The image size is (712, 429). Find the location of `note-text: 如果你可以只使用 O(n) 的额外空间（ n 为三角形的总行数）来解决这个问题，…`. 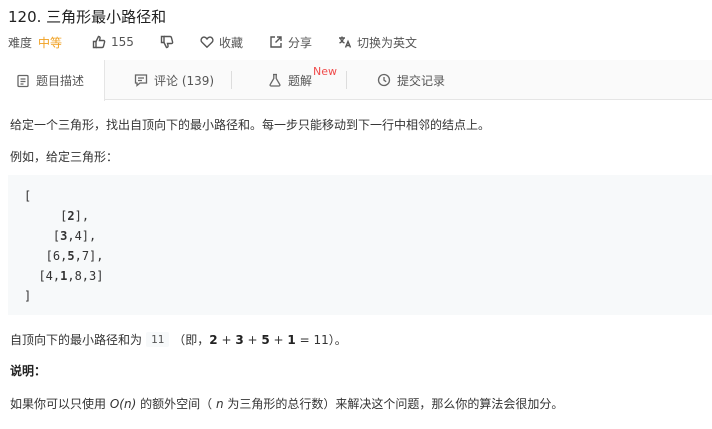

note-text: 如果你可以只使用 O(n) 的额外空间（ n 为三角形的总行数）来解决这个问题，… is located at coordinates (286, 403).